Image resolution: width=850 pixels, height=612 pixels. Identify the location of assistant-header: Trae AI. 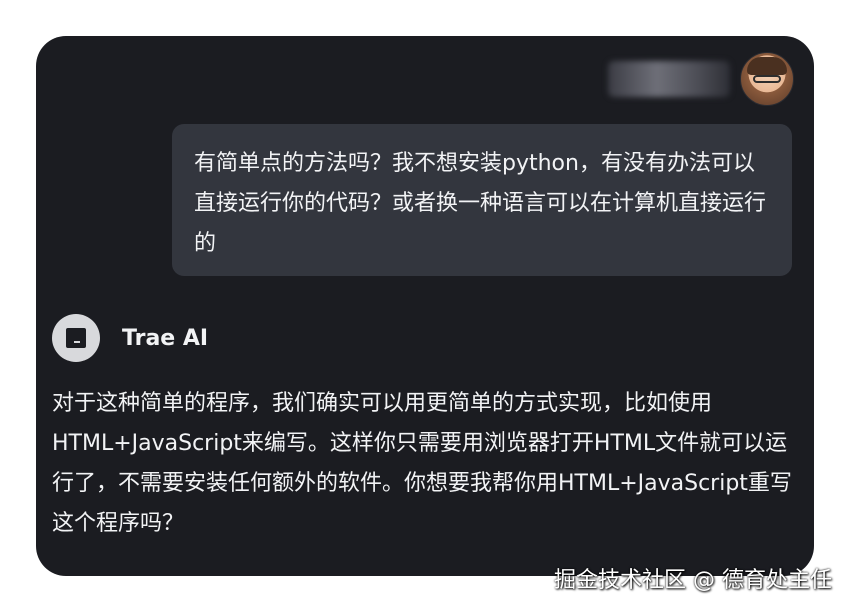
(130, 338).